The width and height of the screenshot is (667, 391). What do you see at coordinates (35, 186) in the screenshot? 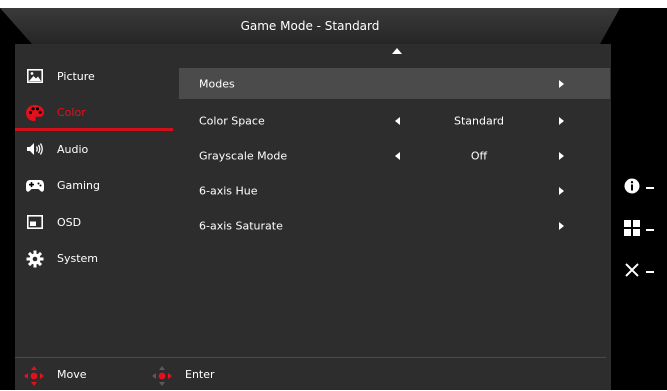
I see `gamepad-icon` at bounding box center [35, 186].